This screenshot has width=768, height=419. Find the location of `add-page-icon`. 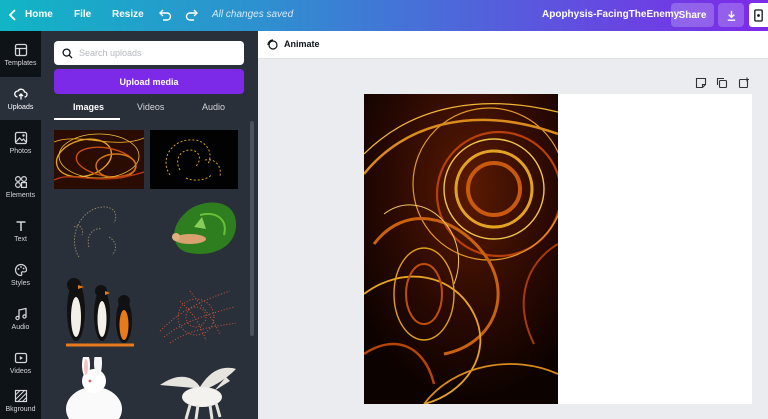

add-page-icon is located at coordinates (744, 82).